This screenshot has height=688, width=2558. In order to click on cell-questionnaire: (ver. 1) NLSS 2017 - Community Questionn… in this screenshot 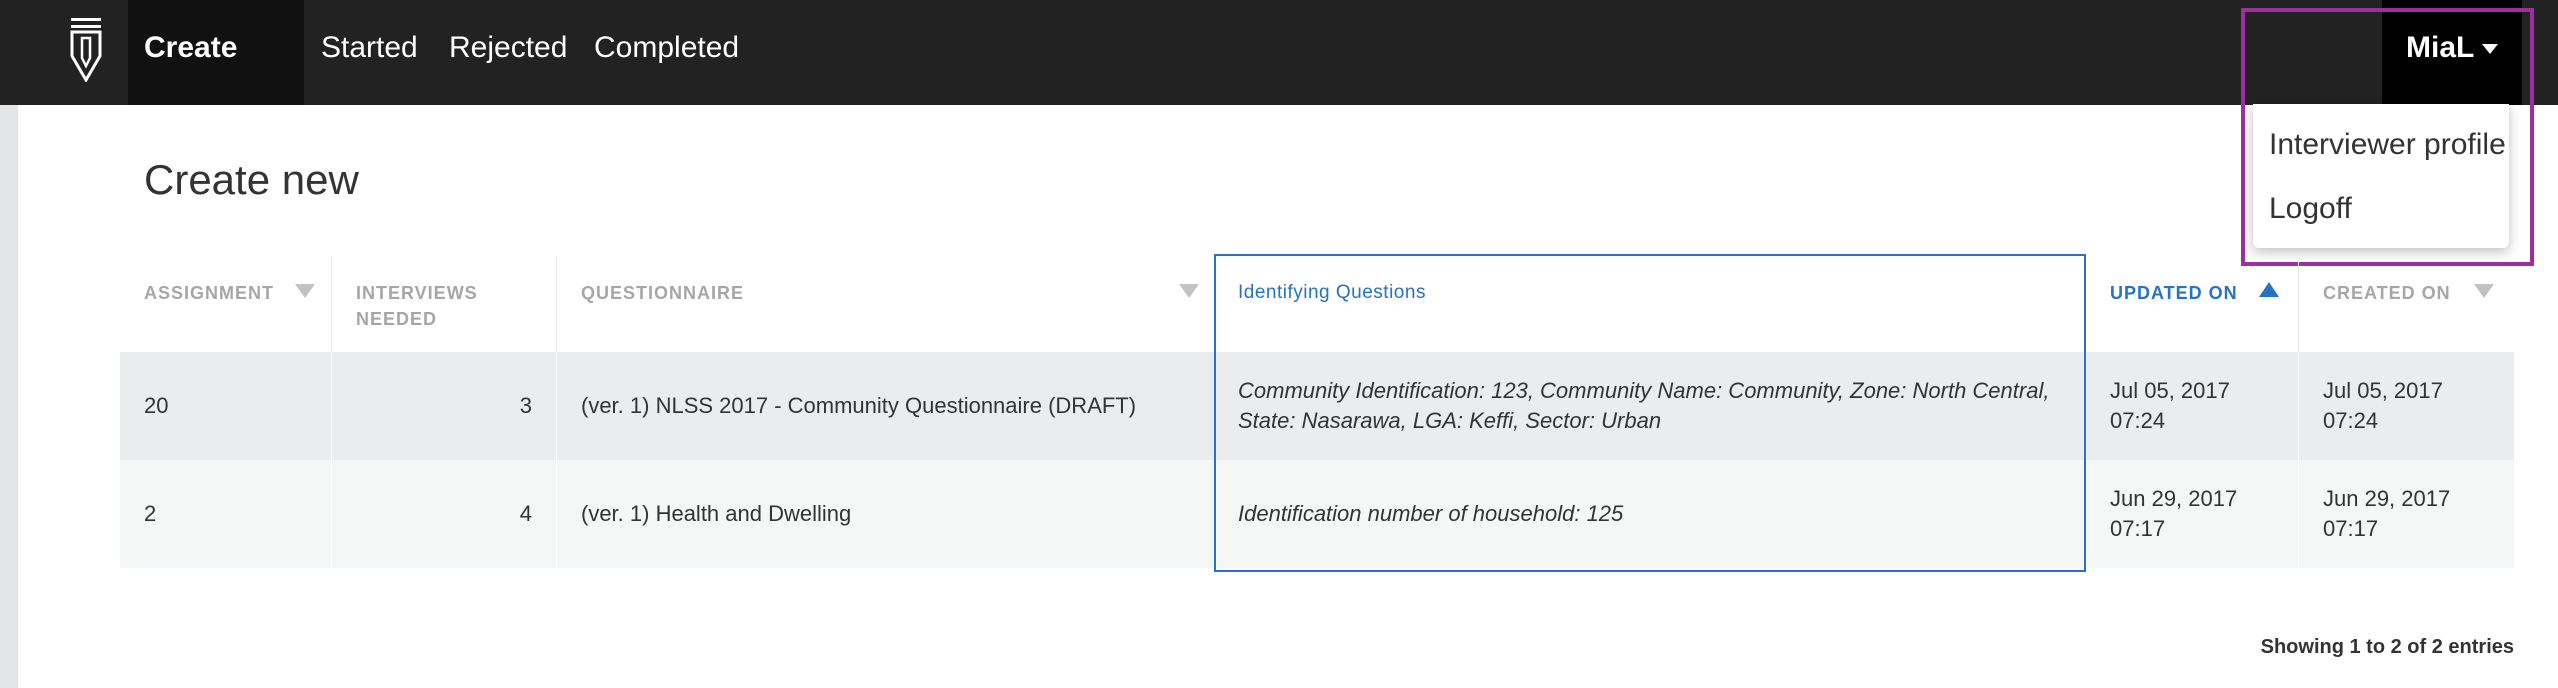, I will do `click(859, 405)`.